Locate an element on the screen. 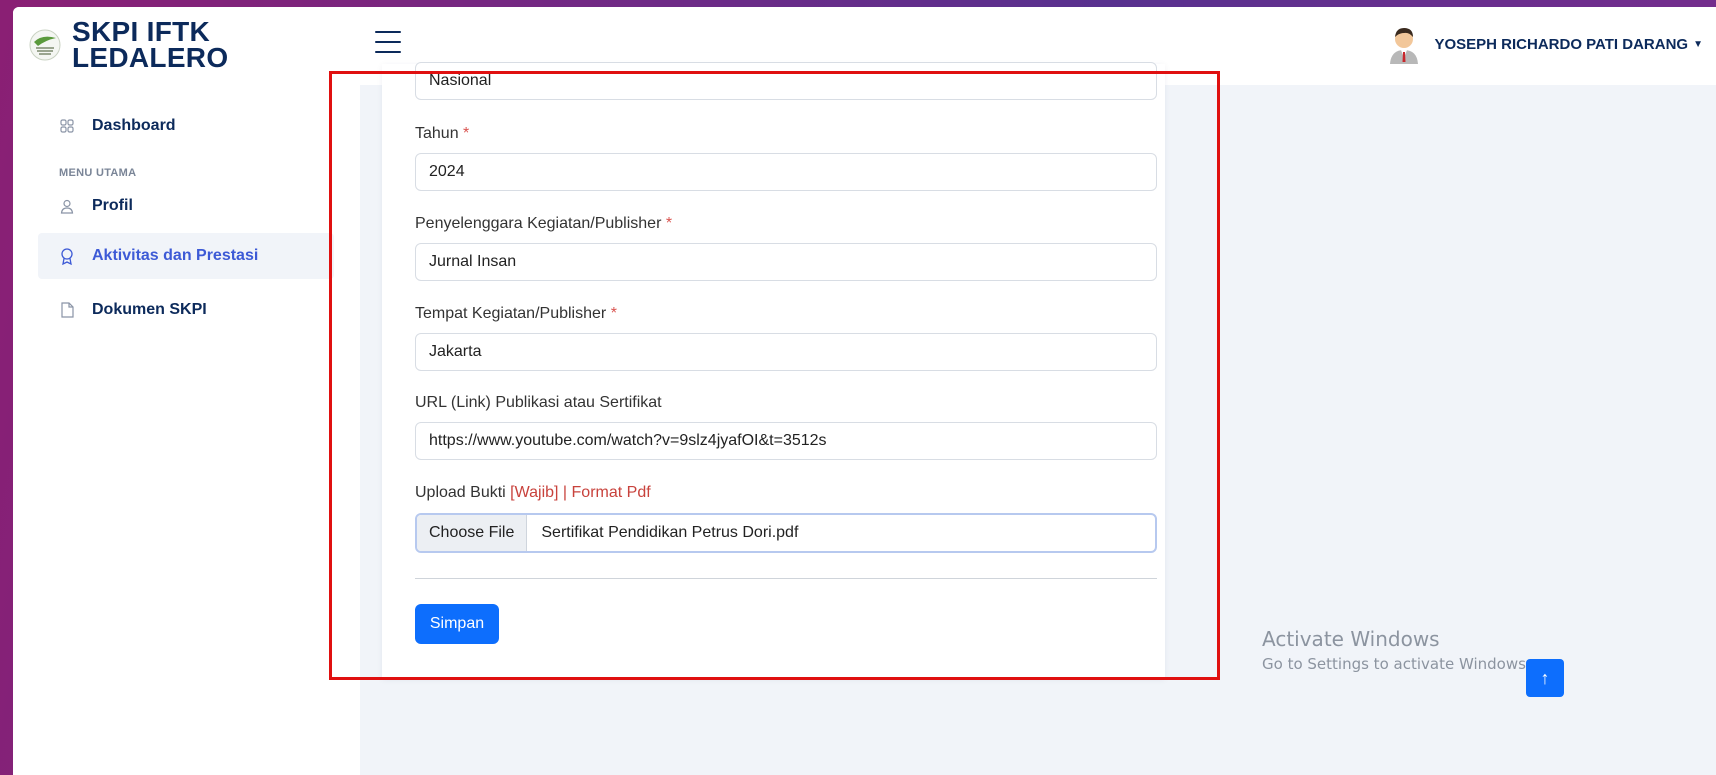 Image resolution: width=1716 pixels, height=775 pixels. award-icon is located at coordinates (67, 256).